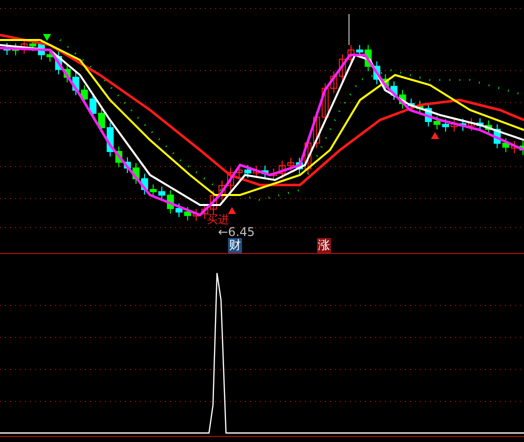 This screenshot has height=442, width=524. I want to click on price-label: ←6.45, so click(236, 232).